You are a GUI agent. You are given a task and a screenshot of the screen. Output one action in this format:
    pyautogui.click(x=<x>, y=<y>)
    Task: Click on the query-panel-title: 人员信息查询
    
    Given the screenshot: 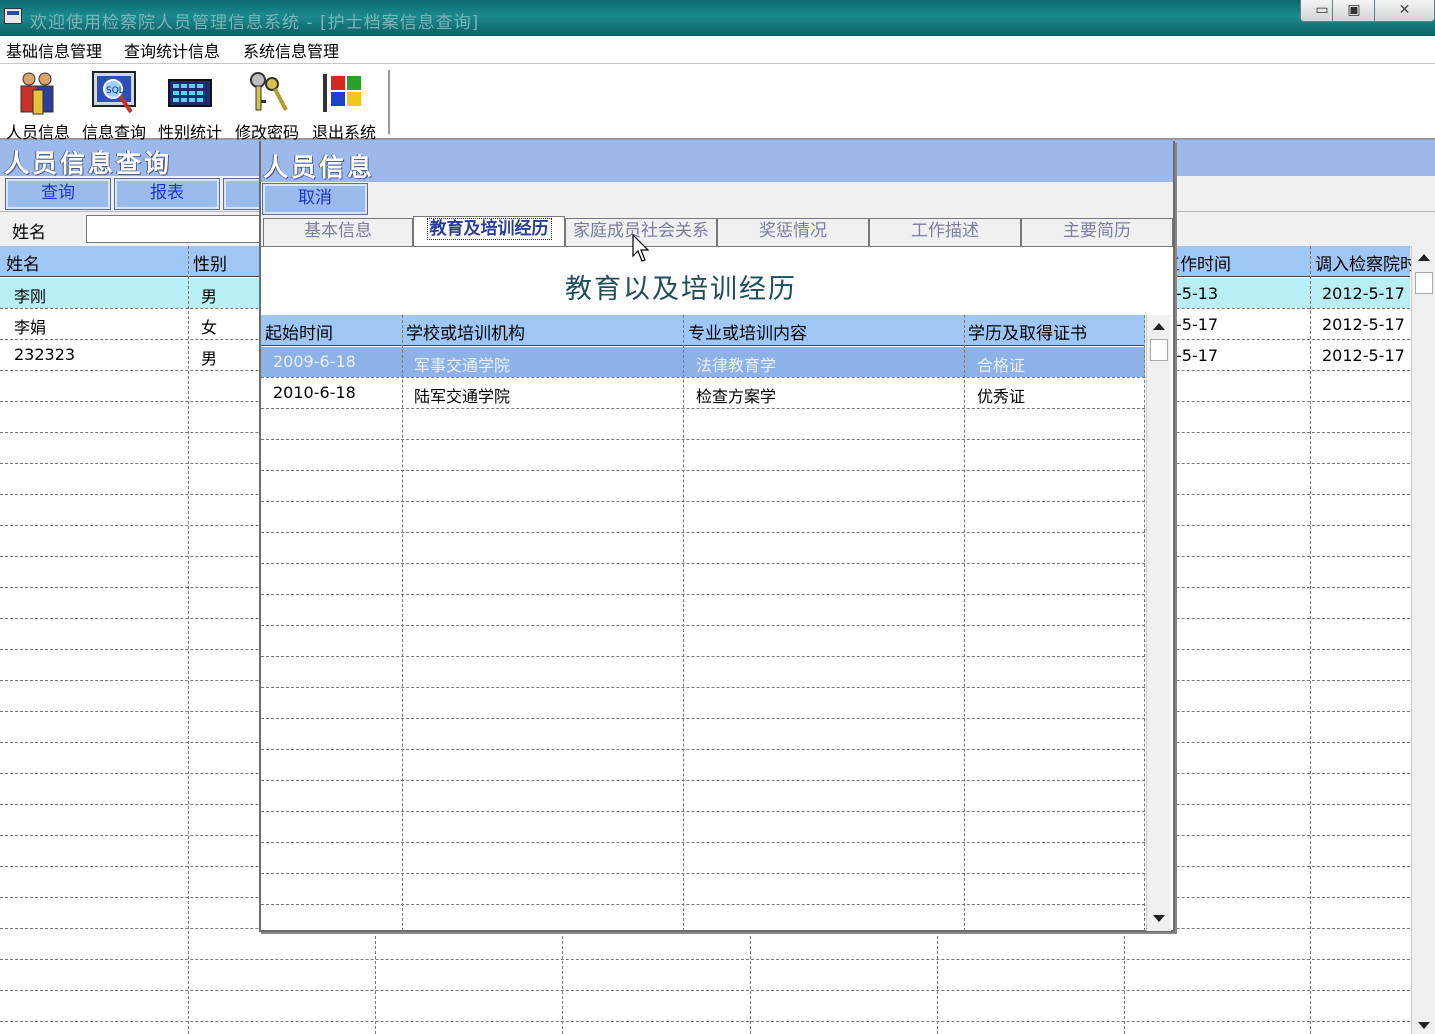 What is the action you would take?
    pyautogui.click(x=88, y=163)
    